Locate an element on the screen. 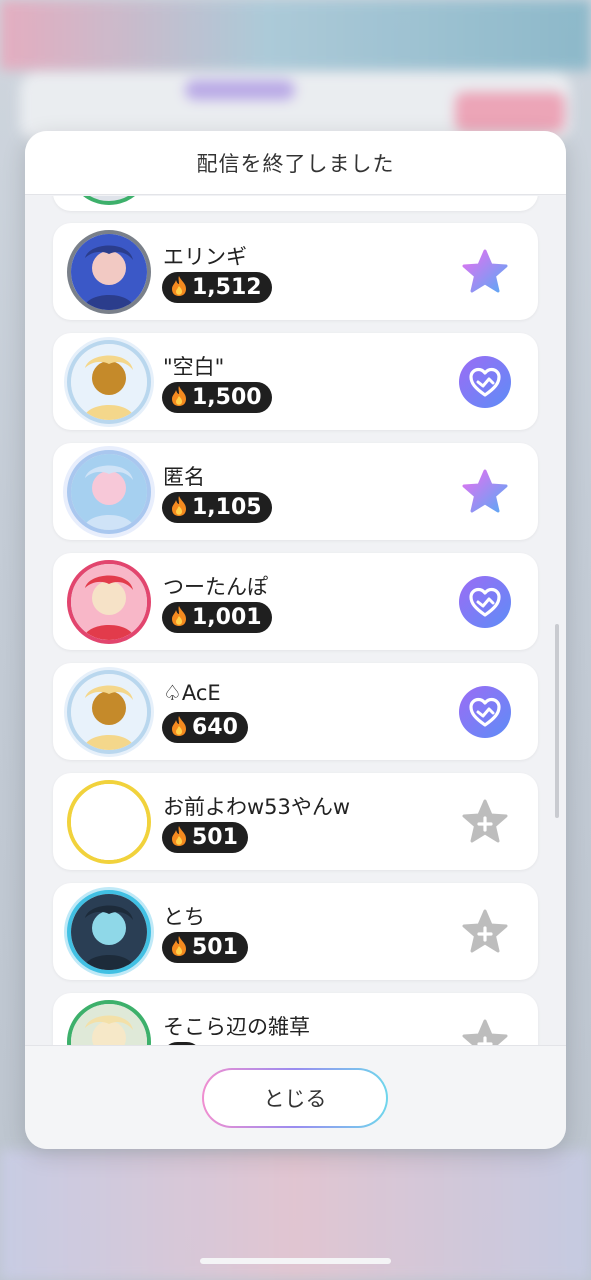 The height and width of the screenshot is (1280, 591). listener-name: 匿名 is located at coordinates (184, 477).